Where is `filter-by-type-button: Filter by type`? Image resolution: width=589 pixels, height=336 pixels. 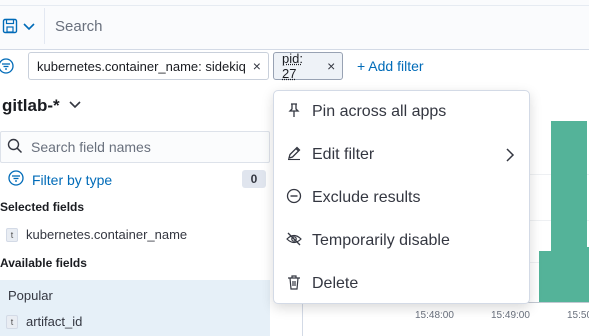 filter-by-type-button: Filter by type is located at coordinates (60, 179).